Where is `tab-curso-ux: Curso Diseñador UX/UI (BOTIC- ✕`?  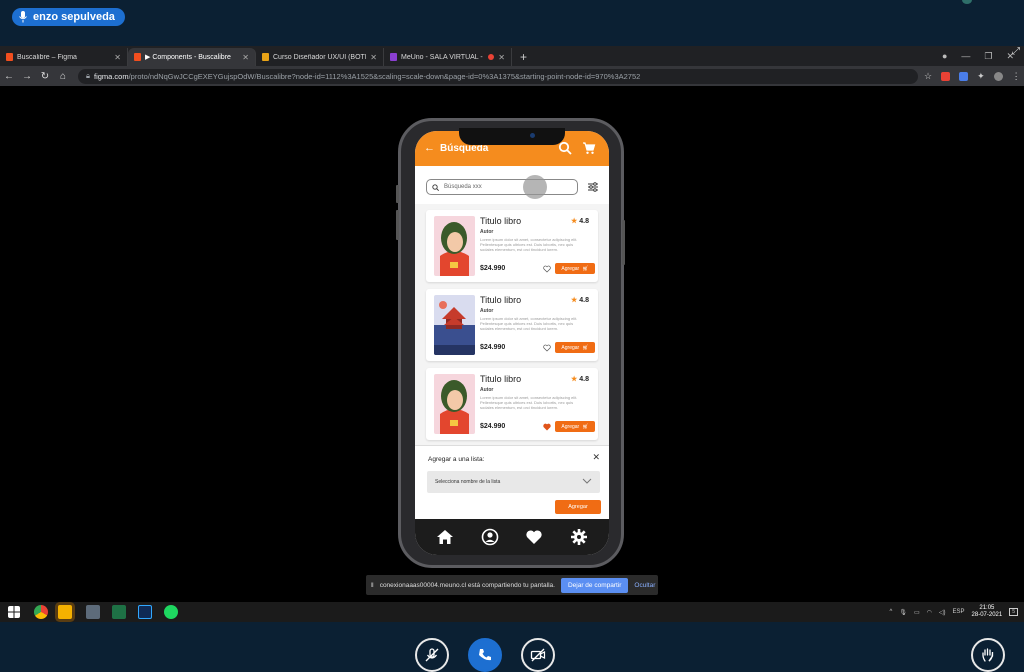
tab-curso-ux: Curso Diseñador UX/UI (BOTIC- ✕ is located at coordinates (320, 57).